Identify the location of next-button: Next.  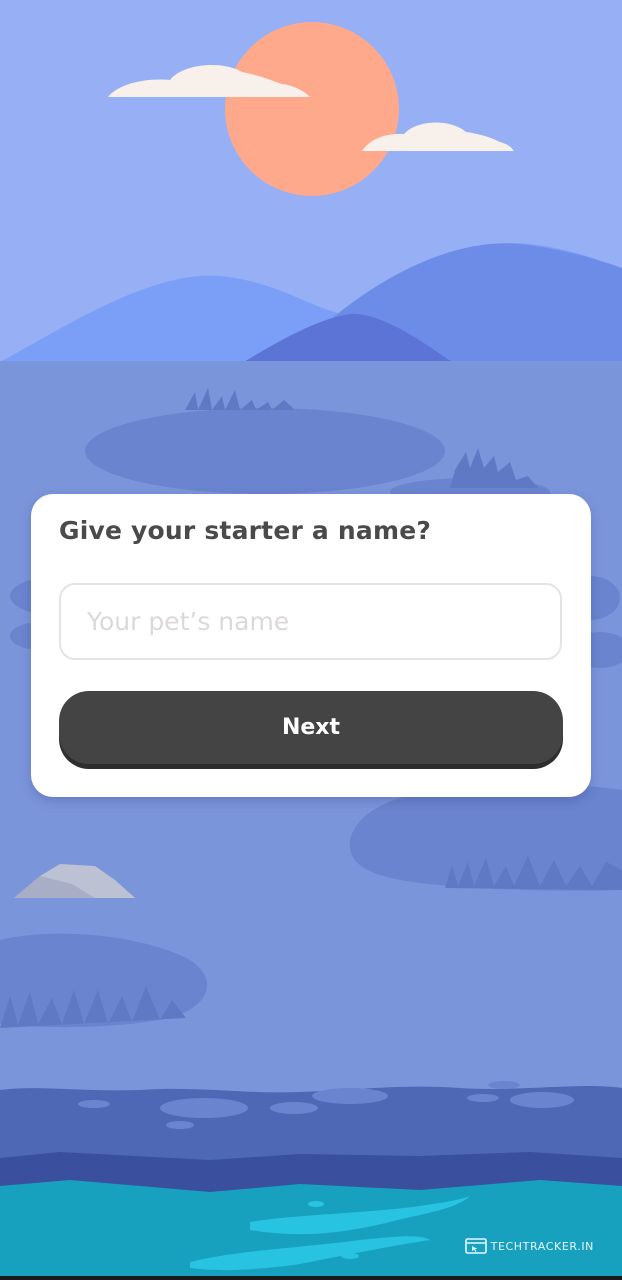
(311, 727).